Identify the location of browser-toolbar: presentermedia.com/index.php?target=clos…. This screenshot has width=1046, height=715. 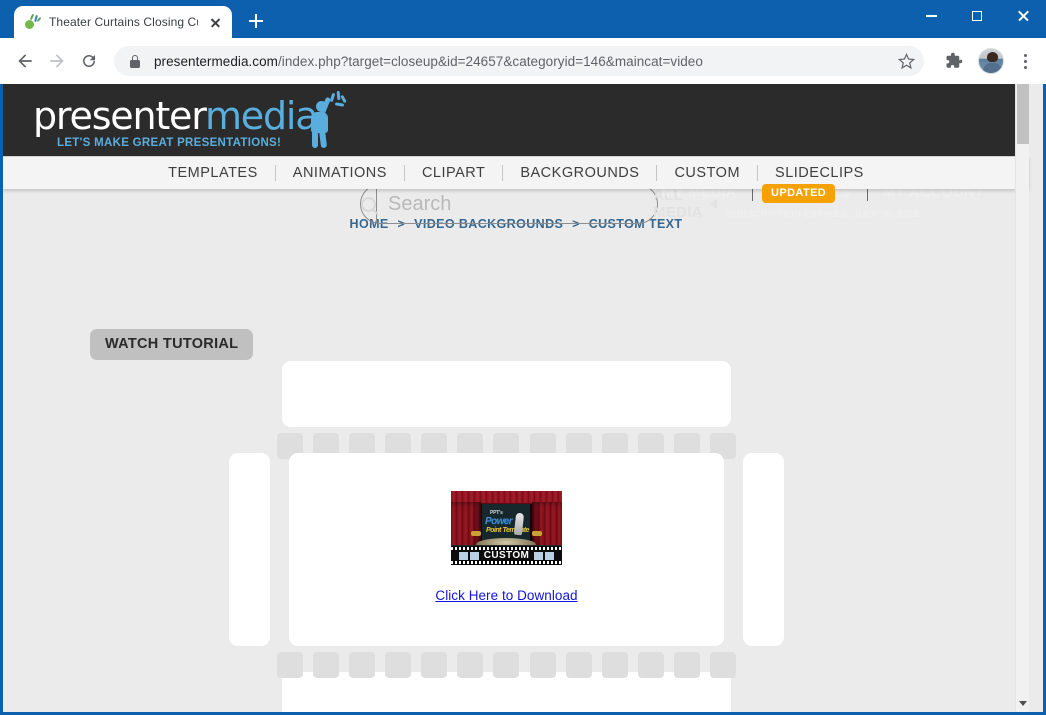
(523, 61).